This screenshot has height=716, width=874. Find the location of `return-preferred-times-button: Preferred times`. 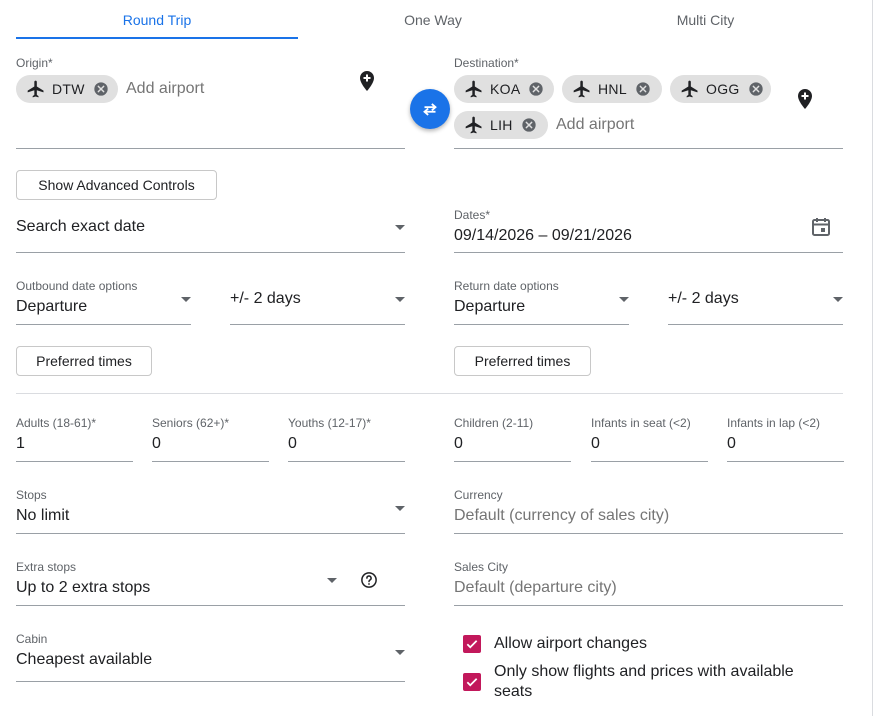

return-preferred-times-button: Preferred times is located at coordinates (522, 361).